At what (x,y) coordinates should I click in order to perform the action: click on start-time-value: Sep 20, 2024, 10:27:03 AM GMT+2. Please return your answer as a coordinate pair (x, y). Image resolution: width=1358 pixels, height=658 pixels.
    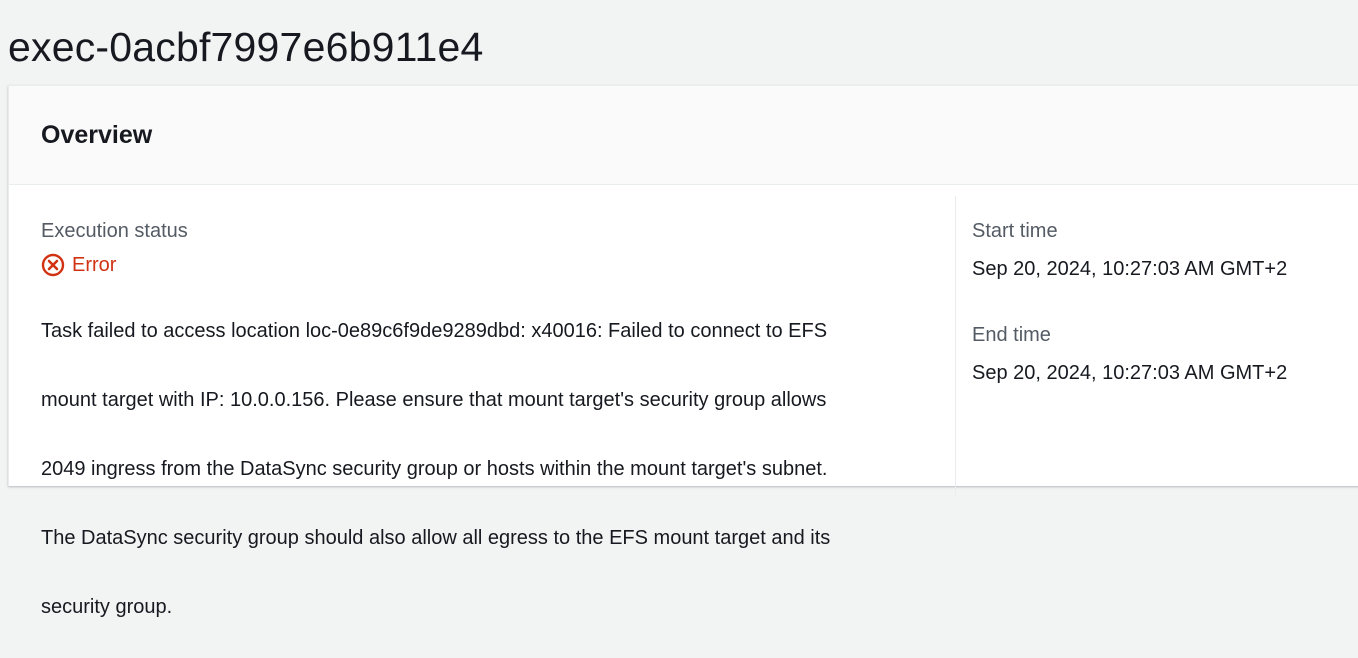
    Looking at the image, I should click on (1130, 269).